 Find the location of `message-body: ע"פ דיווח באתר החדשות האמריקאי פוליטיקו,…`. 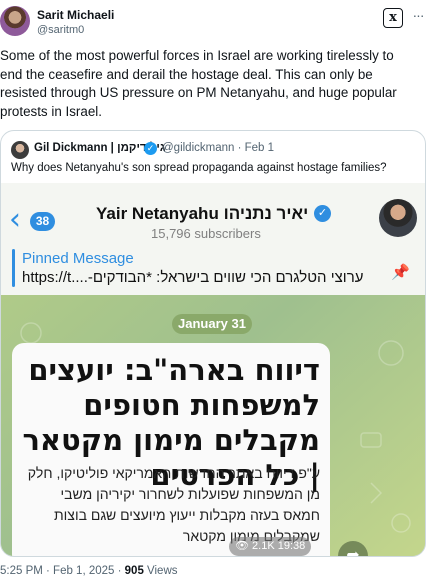

message-body: ע"פ דיווח באתר החדשות האמריקאי פוליטיקו,… is located at coordinates (173, 504).